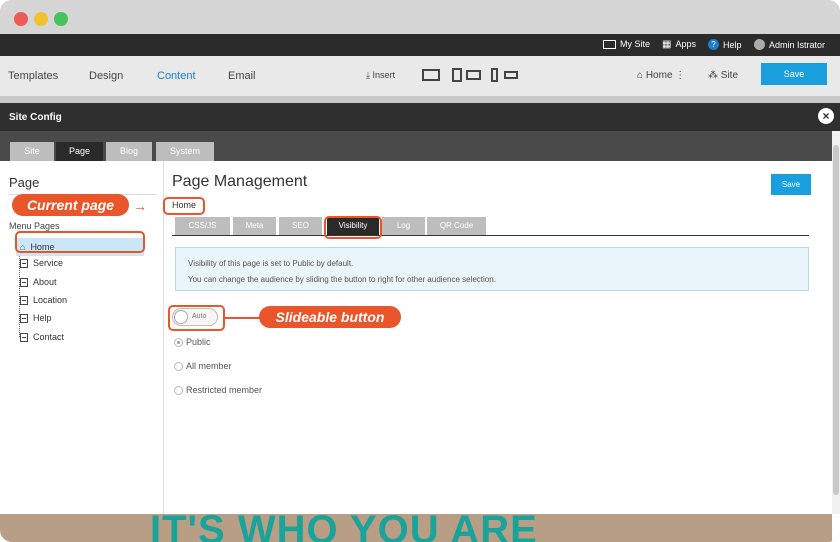  Describe the element at coordinates (43, 300) in the screenshot. I see `sidebar-item-location: Location` at that location.